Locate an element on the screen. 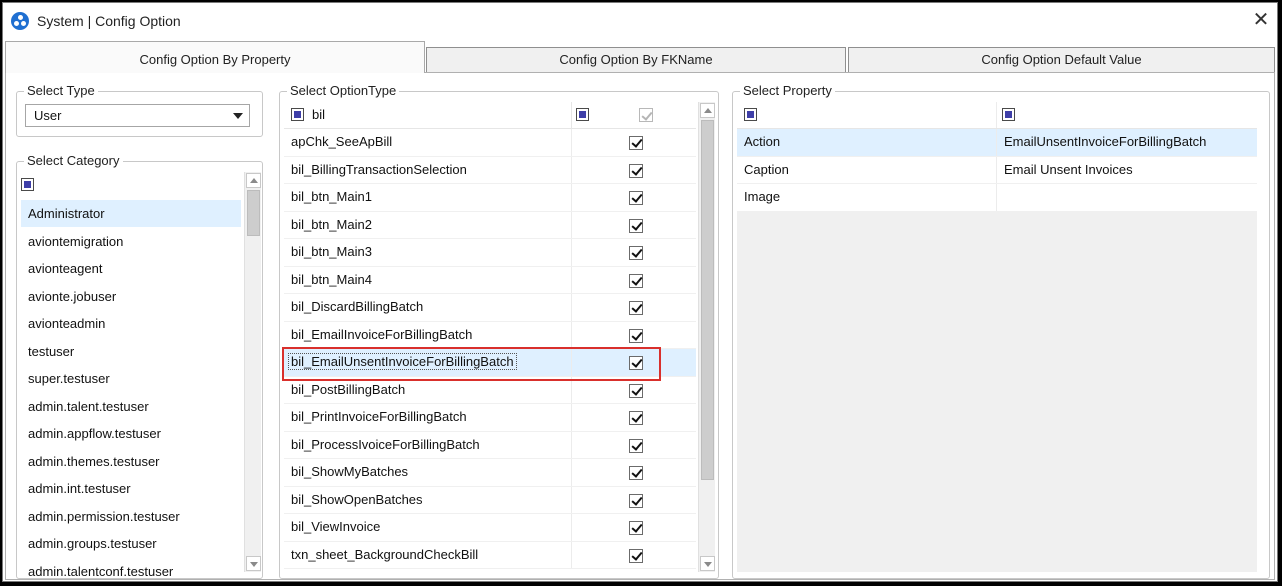 The width and height of the screenshot is (1282, 586). optiontype-name: bil_ShowMyBatches is located at coordinates (350, 471).